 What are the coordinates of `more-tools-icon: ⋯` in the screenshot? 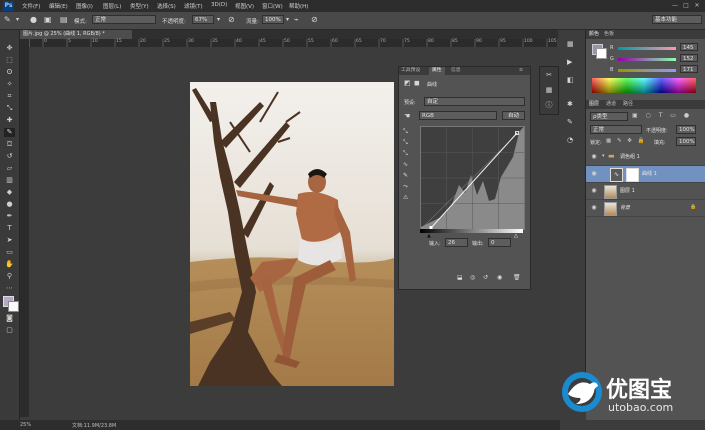 It's located at (9, 288).